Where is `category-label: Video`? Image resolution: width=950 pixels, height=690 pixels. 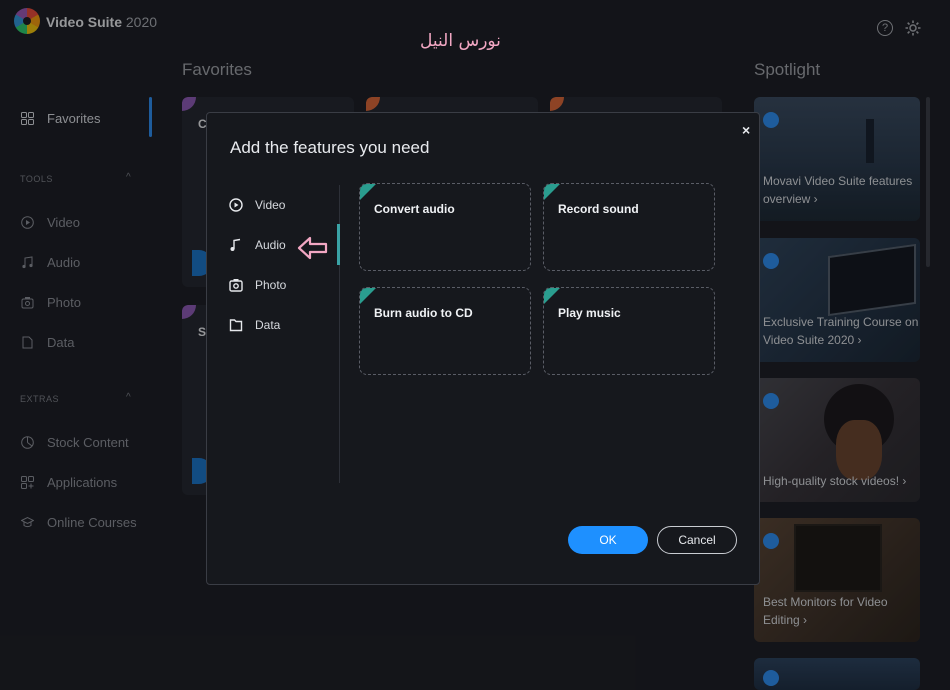
category-label: Video is located at coordinates (270, 205).